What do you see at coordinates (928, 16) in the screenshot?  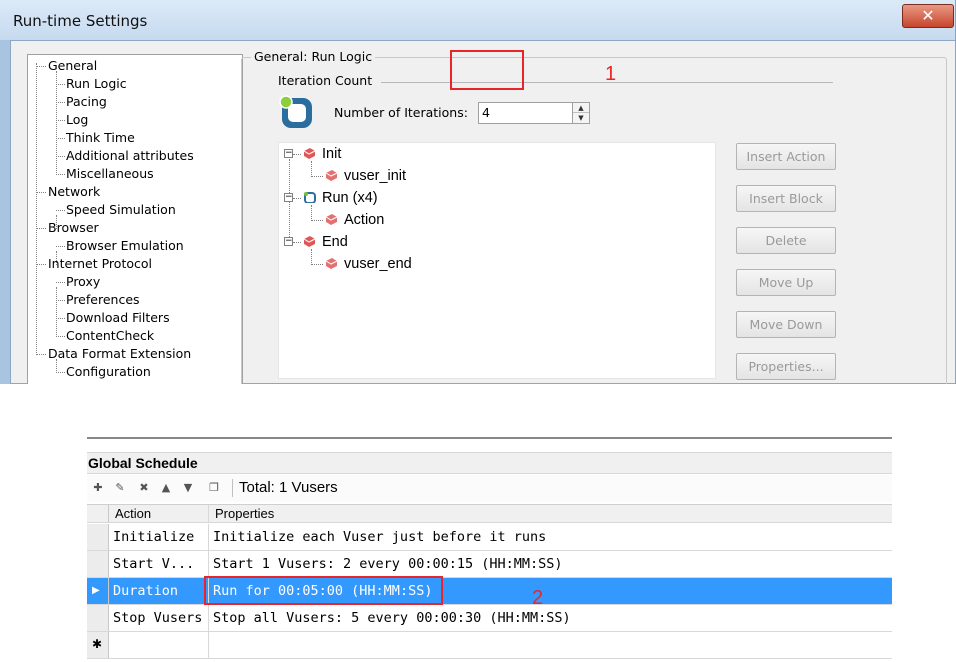 I see `close-button: ✕` at bounding box center [928, 16].